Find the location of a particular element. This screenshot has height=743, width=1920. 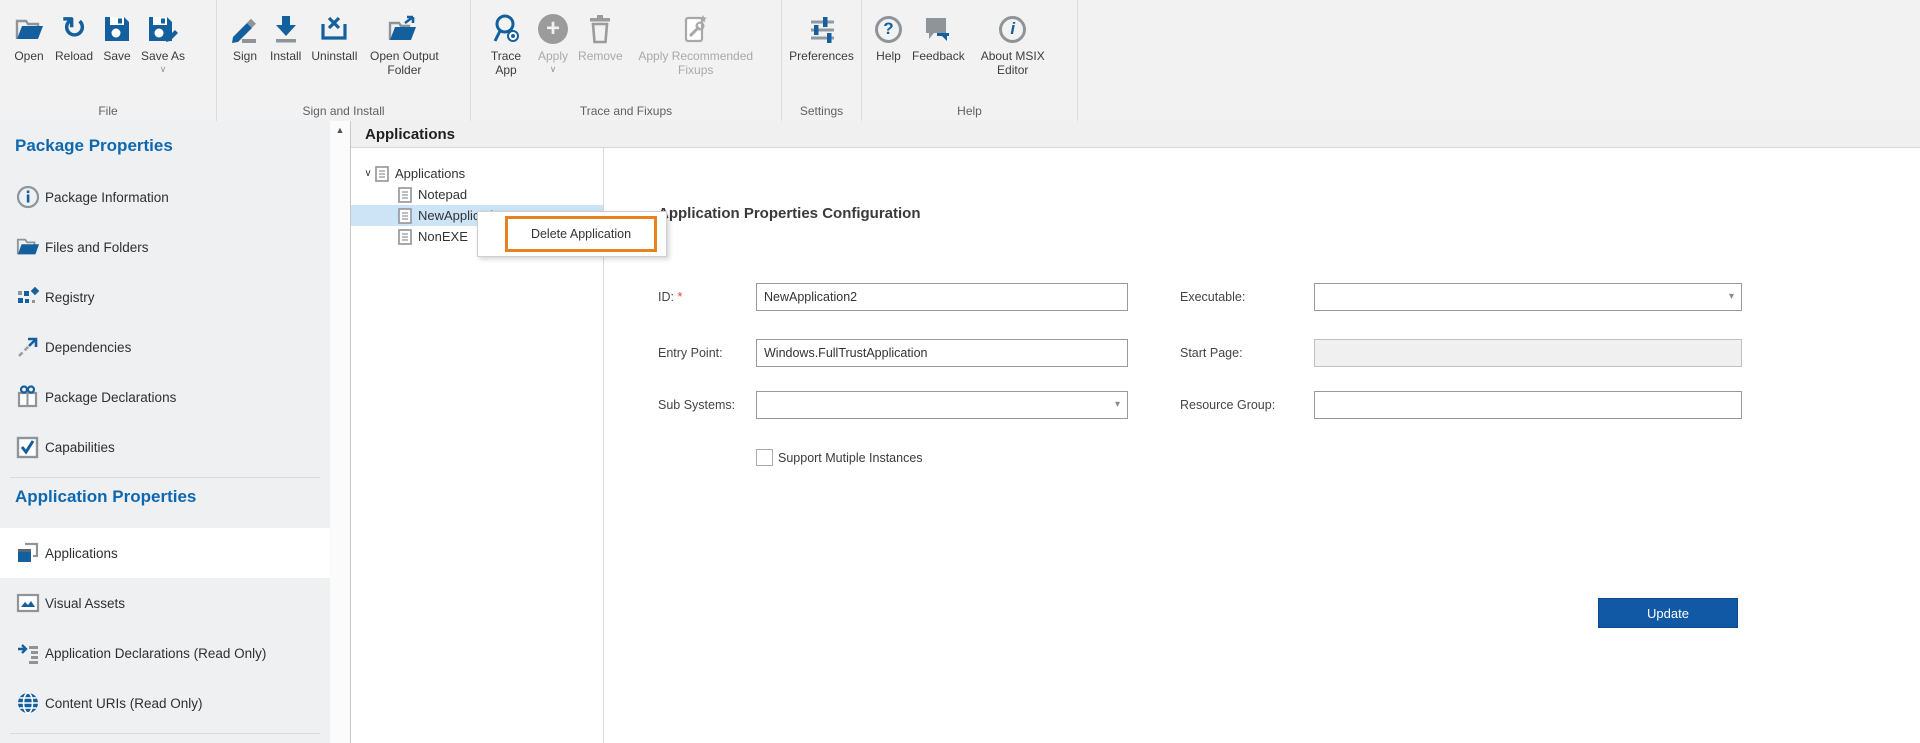

sidebar-item-package-information: Package Information is located at coordinates (165, 197).